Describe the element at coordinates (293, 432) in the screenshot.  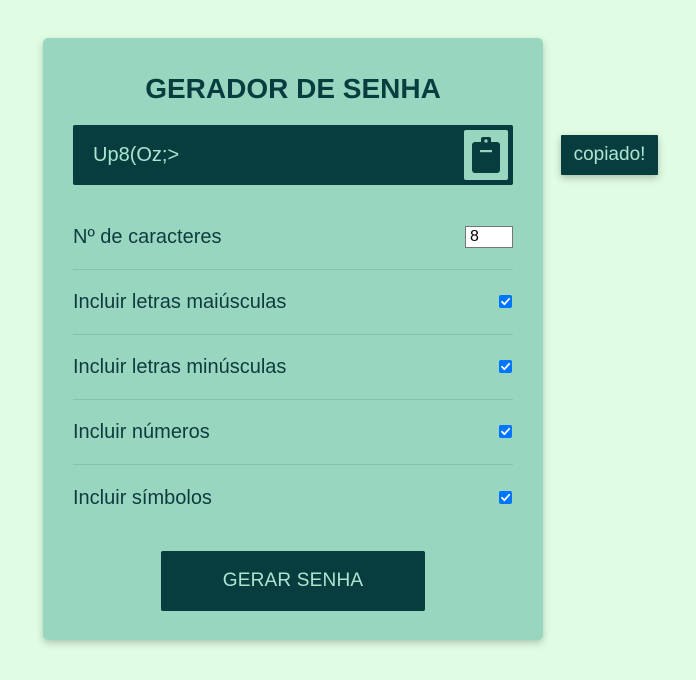
I see `numbers-row: Incluir números` at that location.